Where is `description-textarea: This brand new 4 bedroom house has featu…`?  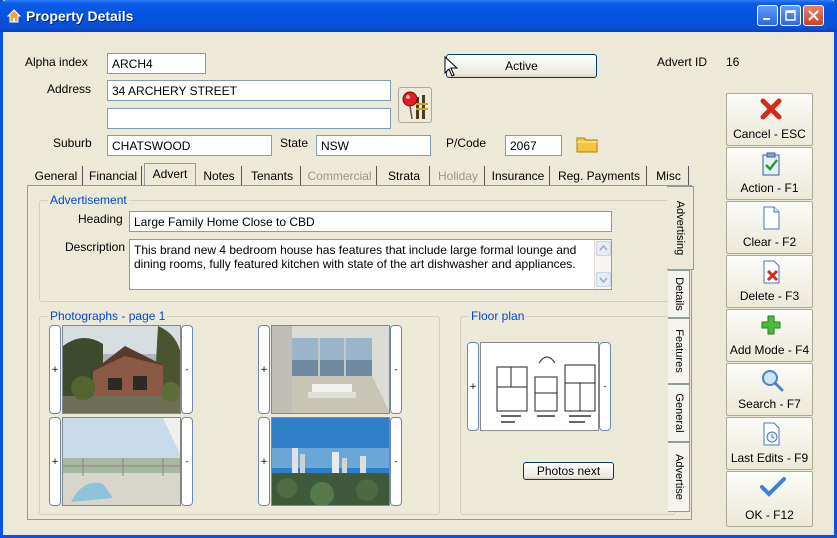
description-textarea: This brand new 4 bedroom house has featu… is located at coordinates (370, 264).